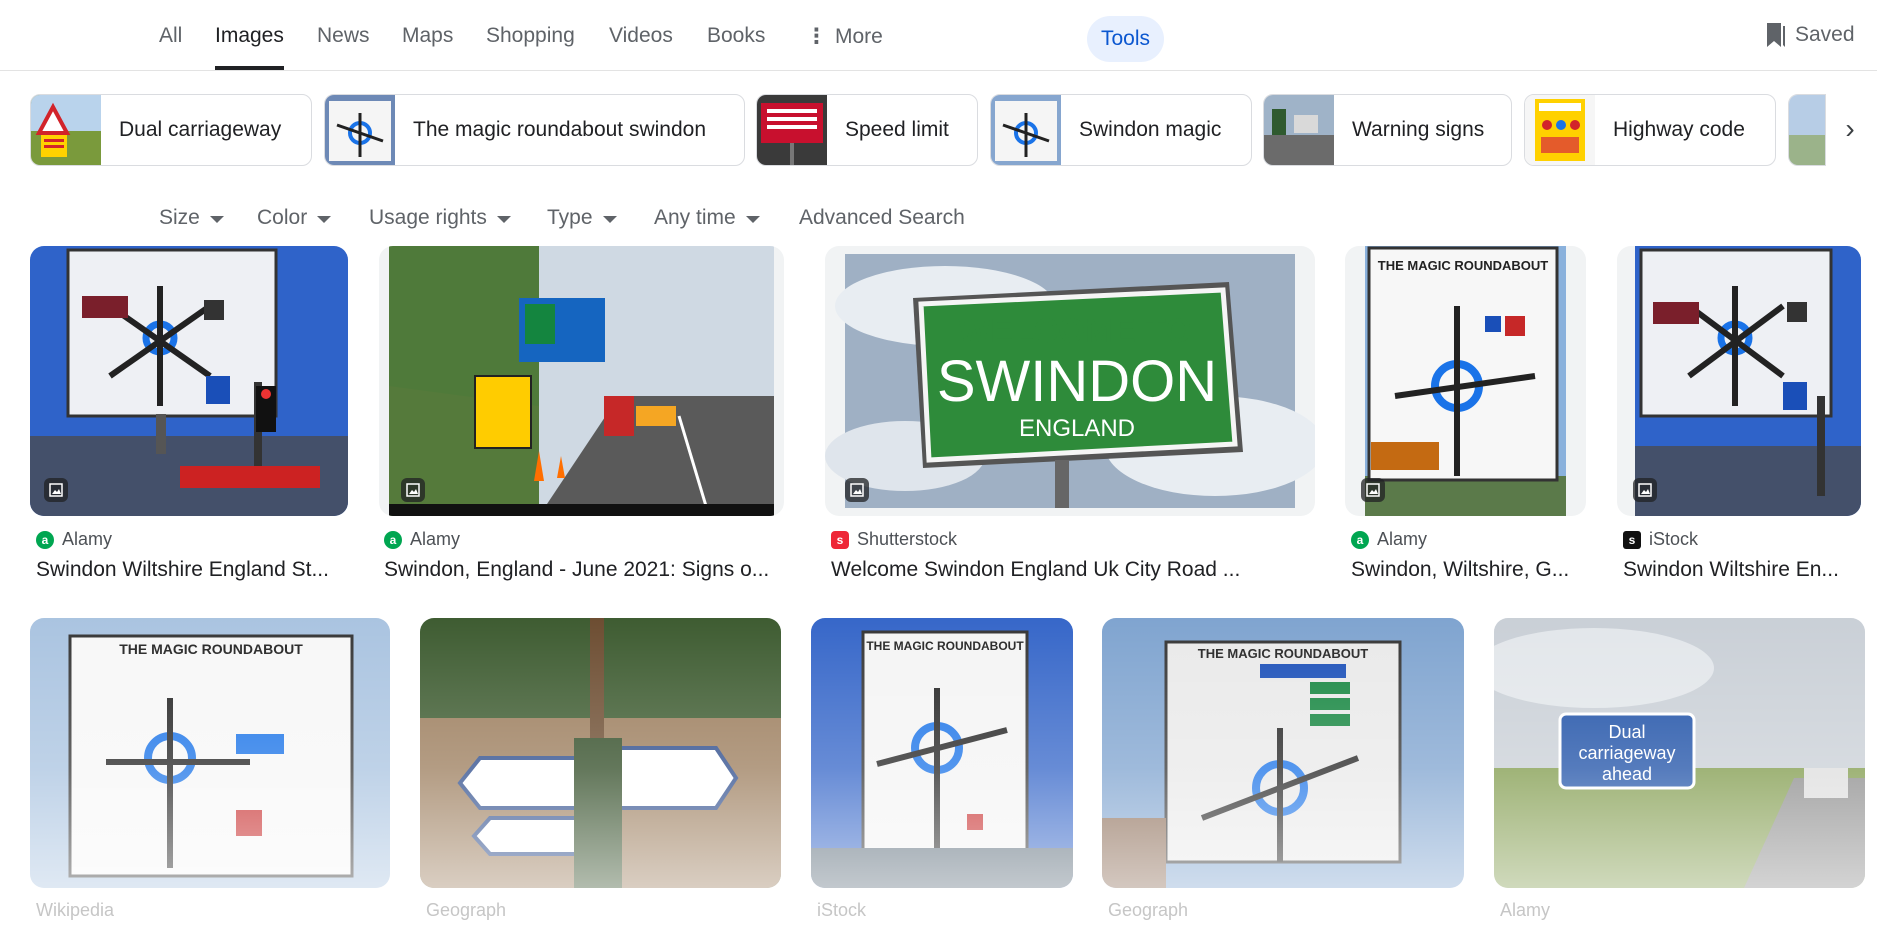  What do you see at coordinates (1776, 35) in the screenshot?
I see `bookmark-icon` at bounding box center [1776, 35].